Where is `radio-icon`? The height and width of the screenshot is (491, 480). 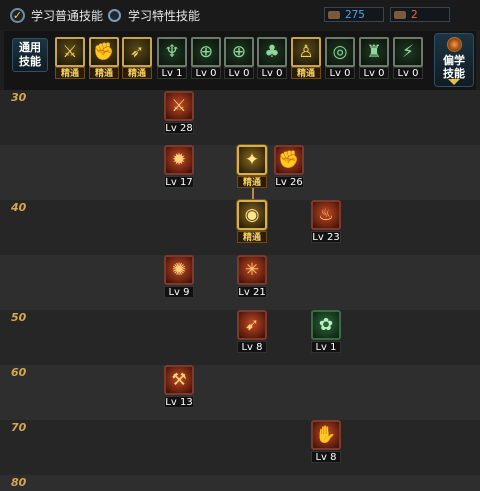 radio-icon is located at coordinates (114, 15).